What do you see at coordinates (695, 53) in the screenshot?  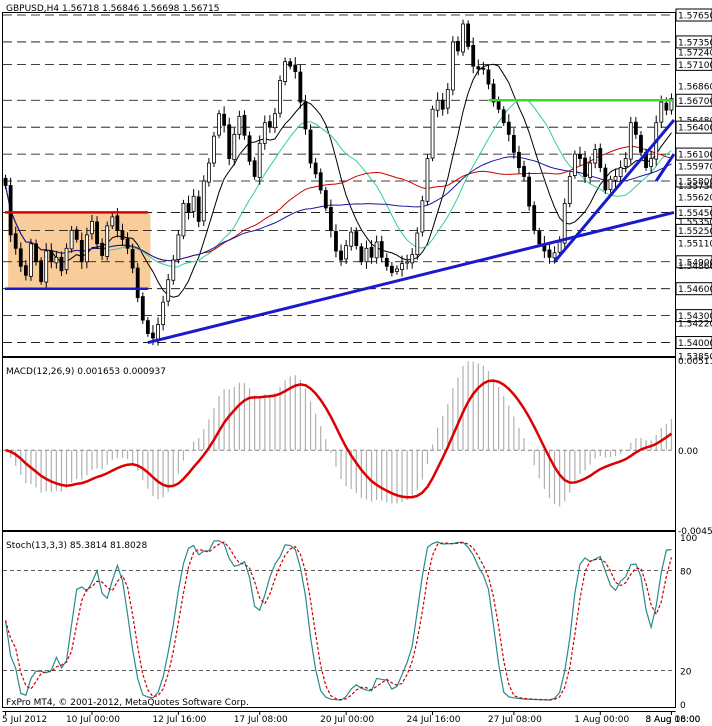 I see `price-axis-label: 1.57240` at bounding box center [695, 53].